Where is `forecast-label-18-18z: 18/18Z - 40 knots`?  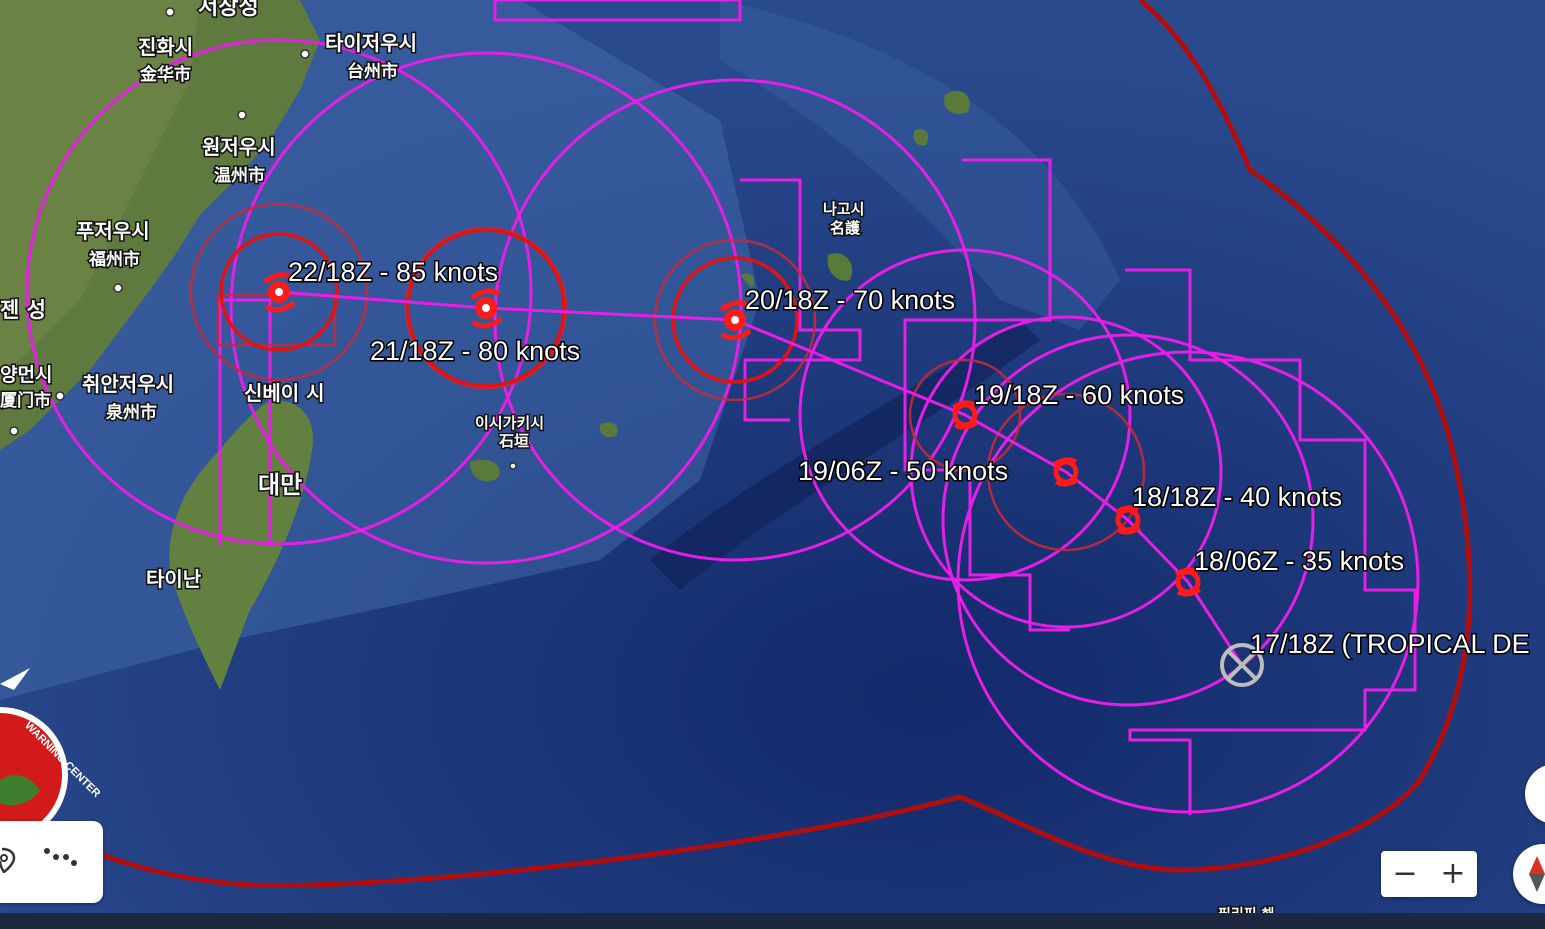
forecast-label-18-18z: 18/18Z - 40 knots is located at coordinates (1237, 497).